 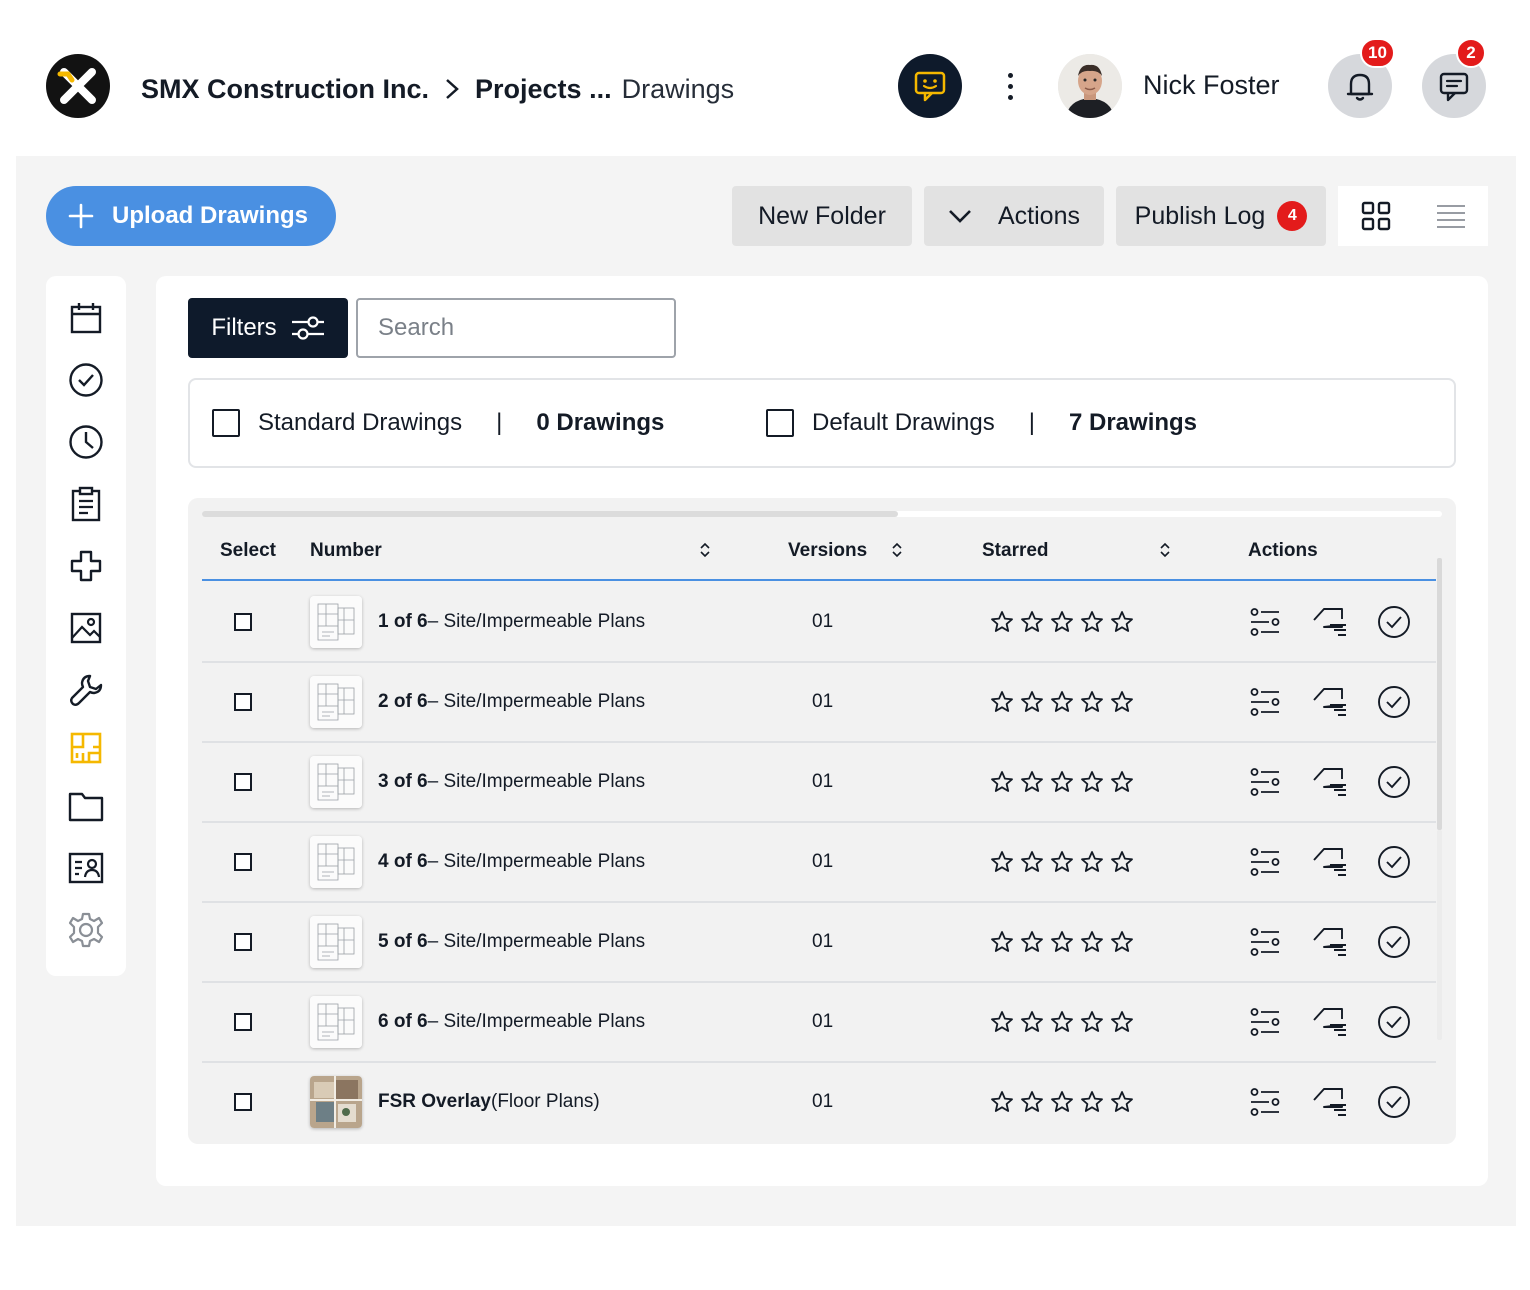 What do you see at coordinates (86, 628) in the screenshot?
I see `sidebar-item-photos` at bounding box center [86, 628].